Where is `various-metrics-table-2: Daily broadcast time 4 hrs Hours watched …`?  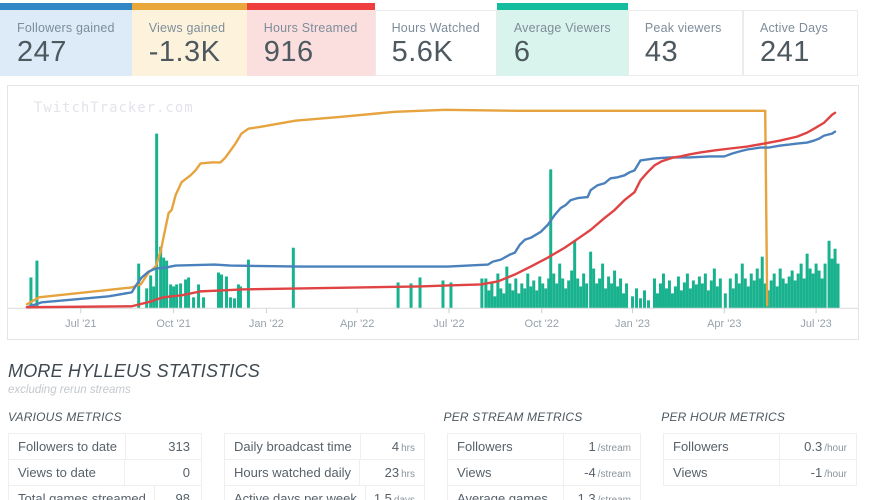 various-metrics-table-2: Daily broadcast time 4 hrs Hours watched … is located at coordinates (324, 466).